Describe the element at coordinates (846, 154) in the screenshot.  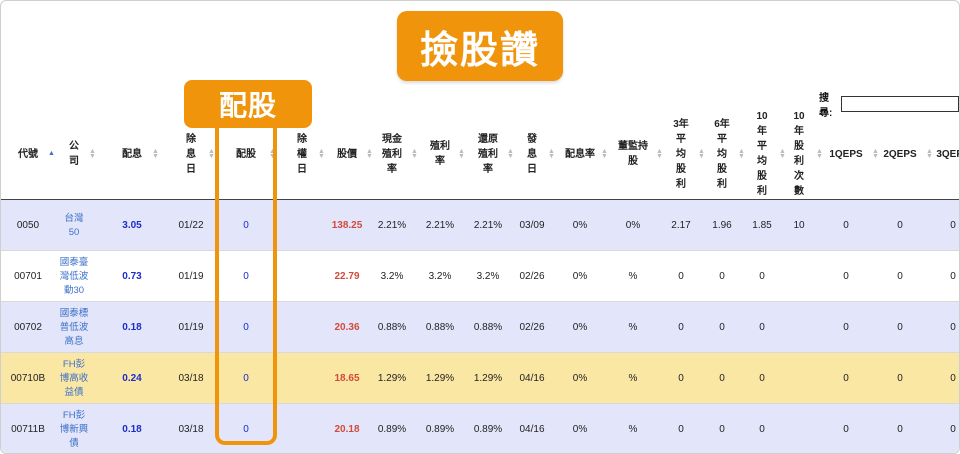
I see `column-header-q1eps: 1QEPS` at that location.